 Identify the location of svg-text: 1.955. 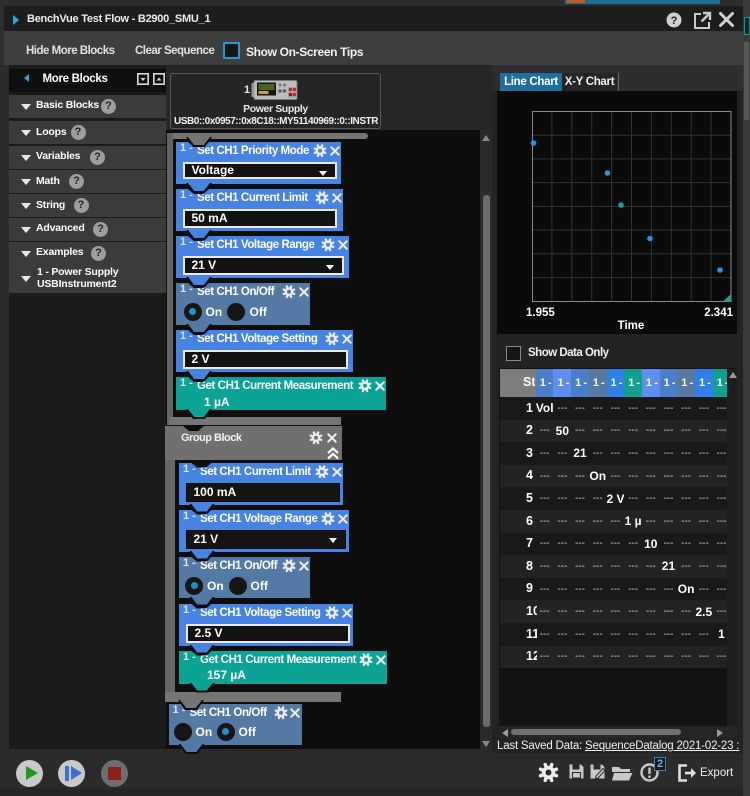
(540, 313).